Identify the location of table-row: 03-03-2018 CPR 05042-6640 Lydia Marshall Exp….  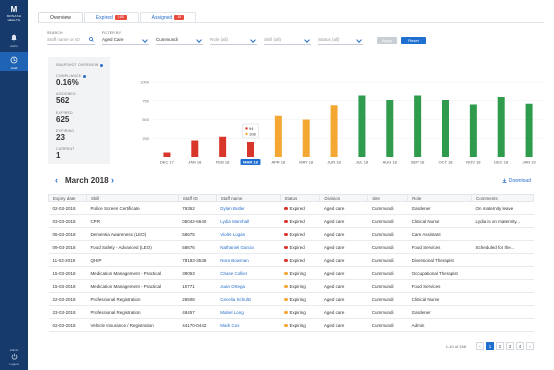
(291, 221).